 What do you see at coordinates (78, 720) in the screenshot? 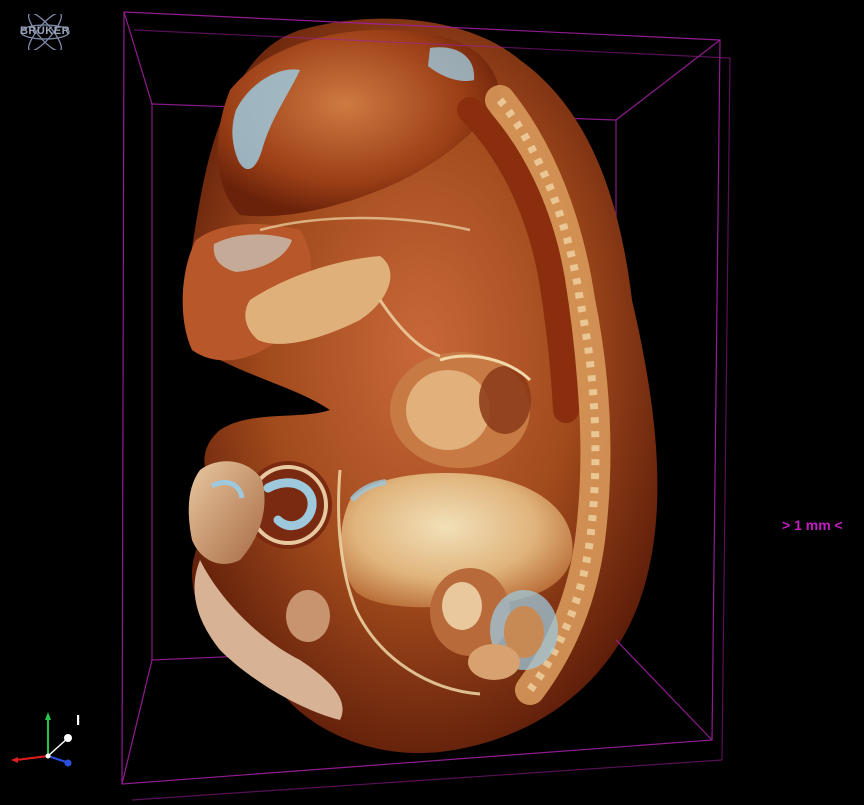
I see `orientation-mark: I` at bounding box center [78, 720].